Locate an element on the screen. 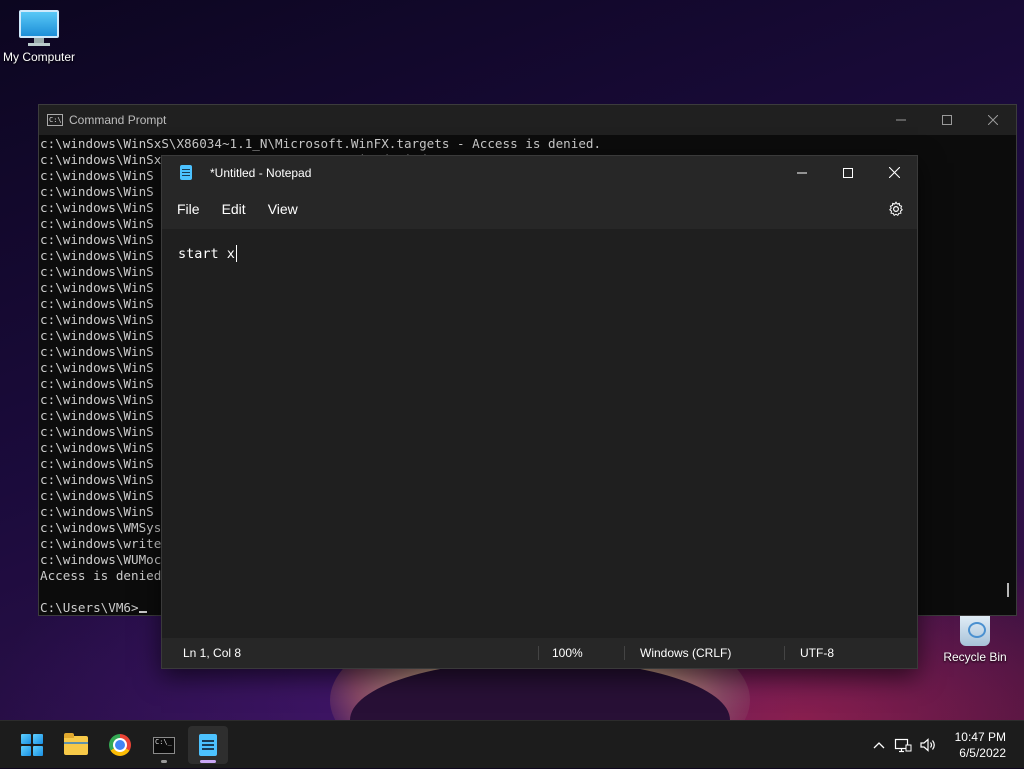 This screenshot has width=1024, height=769. cmd-minimize-button is located at coordinates (901, 120).